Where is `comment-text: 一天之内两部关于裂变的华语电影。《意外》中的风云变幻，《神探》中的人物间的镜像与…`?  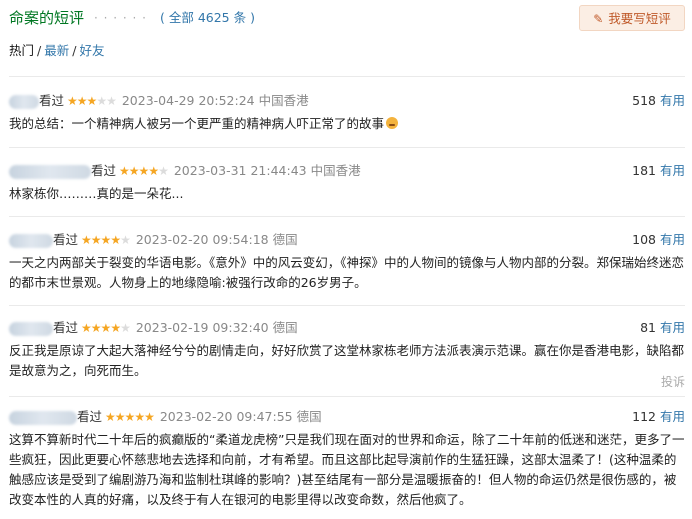
comment-text: 一天之内两部关于裂变的华语电影。《意外》中的风云变幻，《神探》中的人物间的镜像与… is located at coordinates (347, 272).